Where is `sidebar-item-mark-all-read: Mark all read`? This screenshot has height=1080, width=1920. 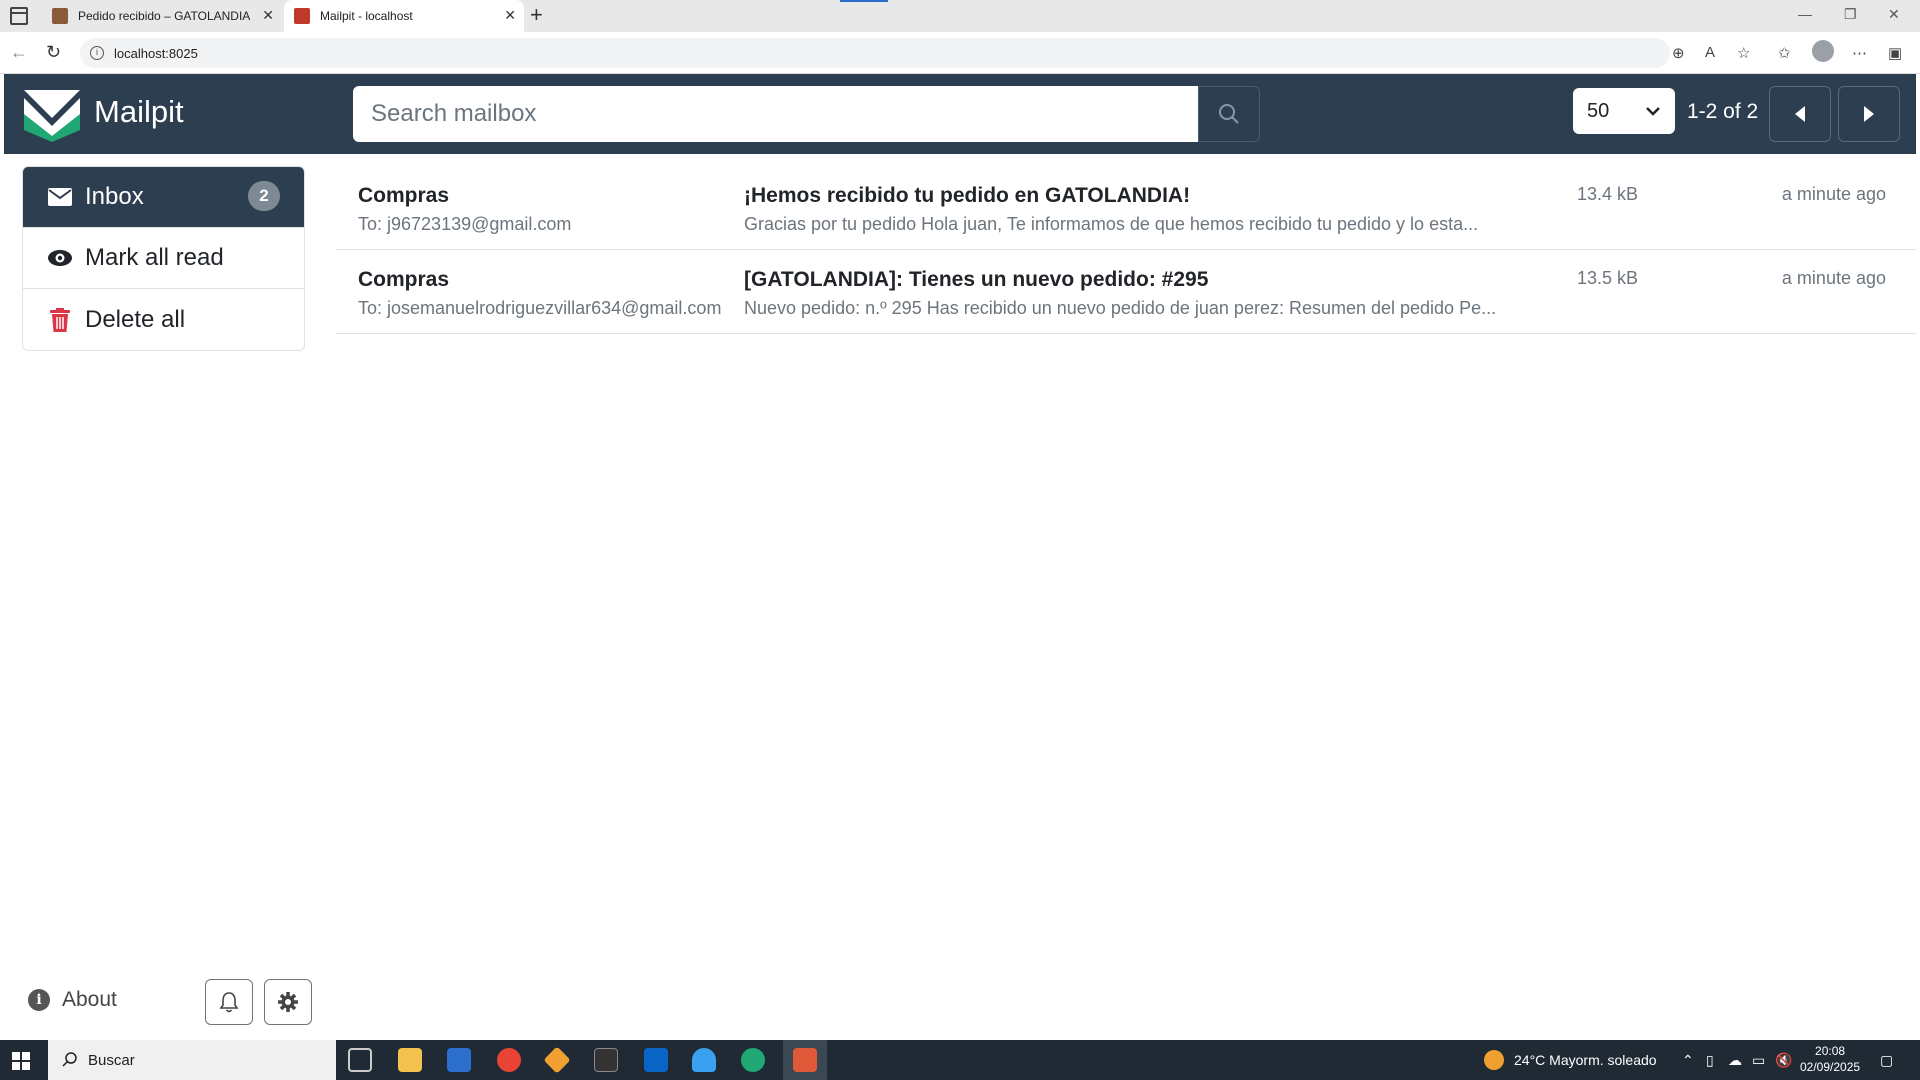 sidebar-item-mark-all-read: Mark all read is located at coordinates (163, 258).